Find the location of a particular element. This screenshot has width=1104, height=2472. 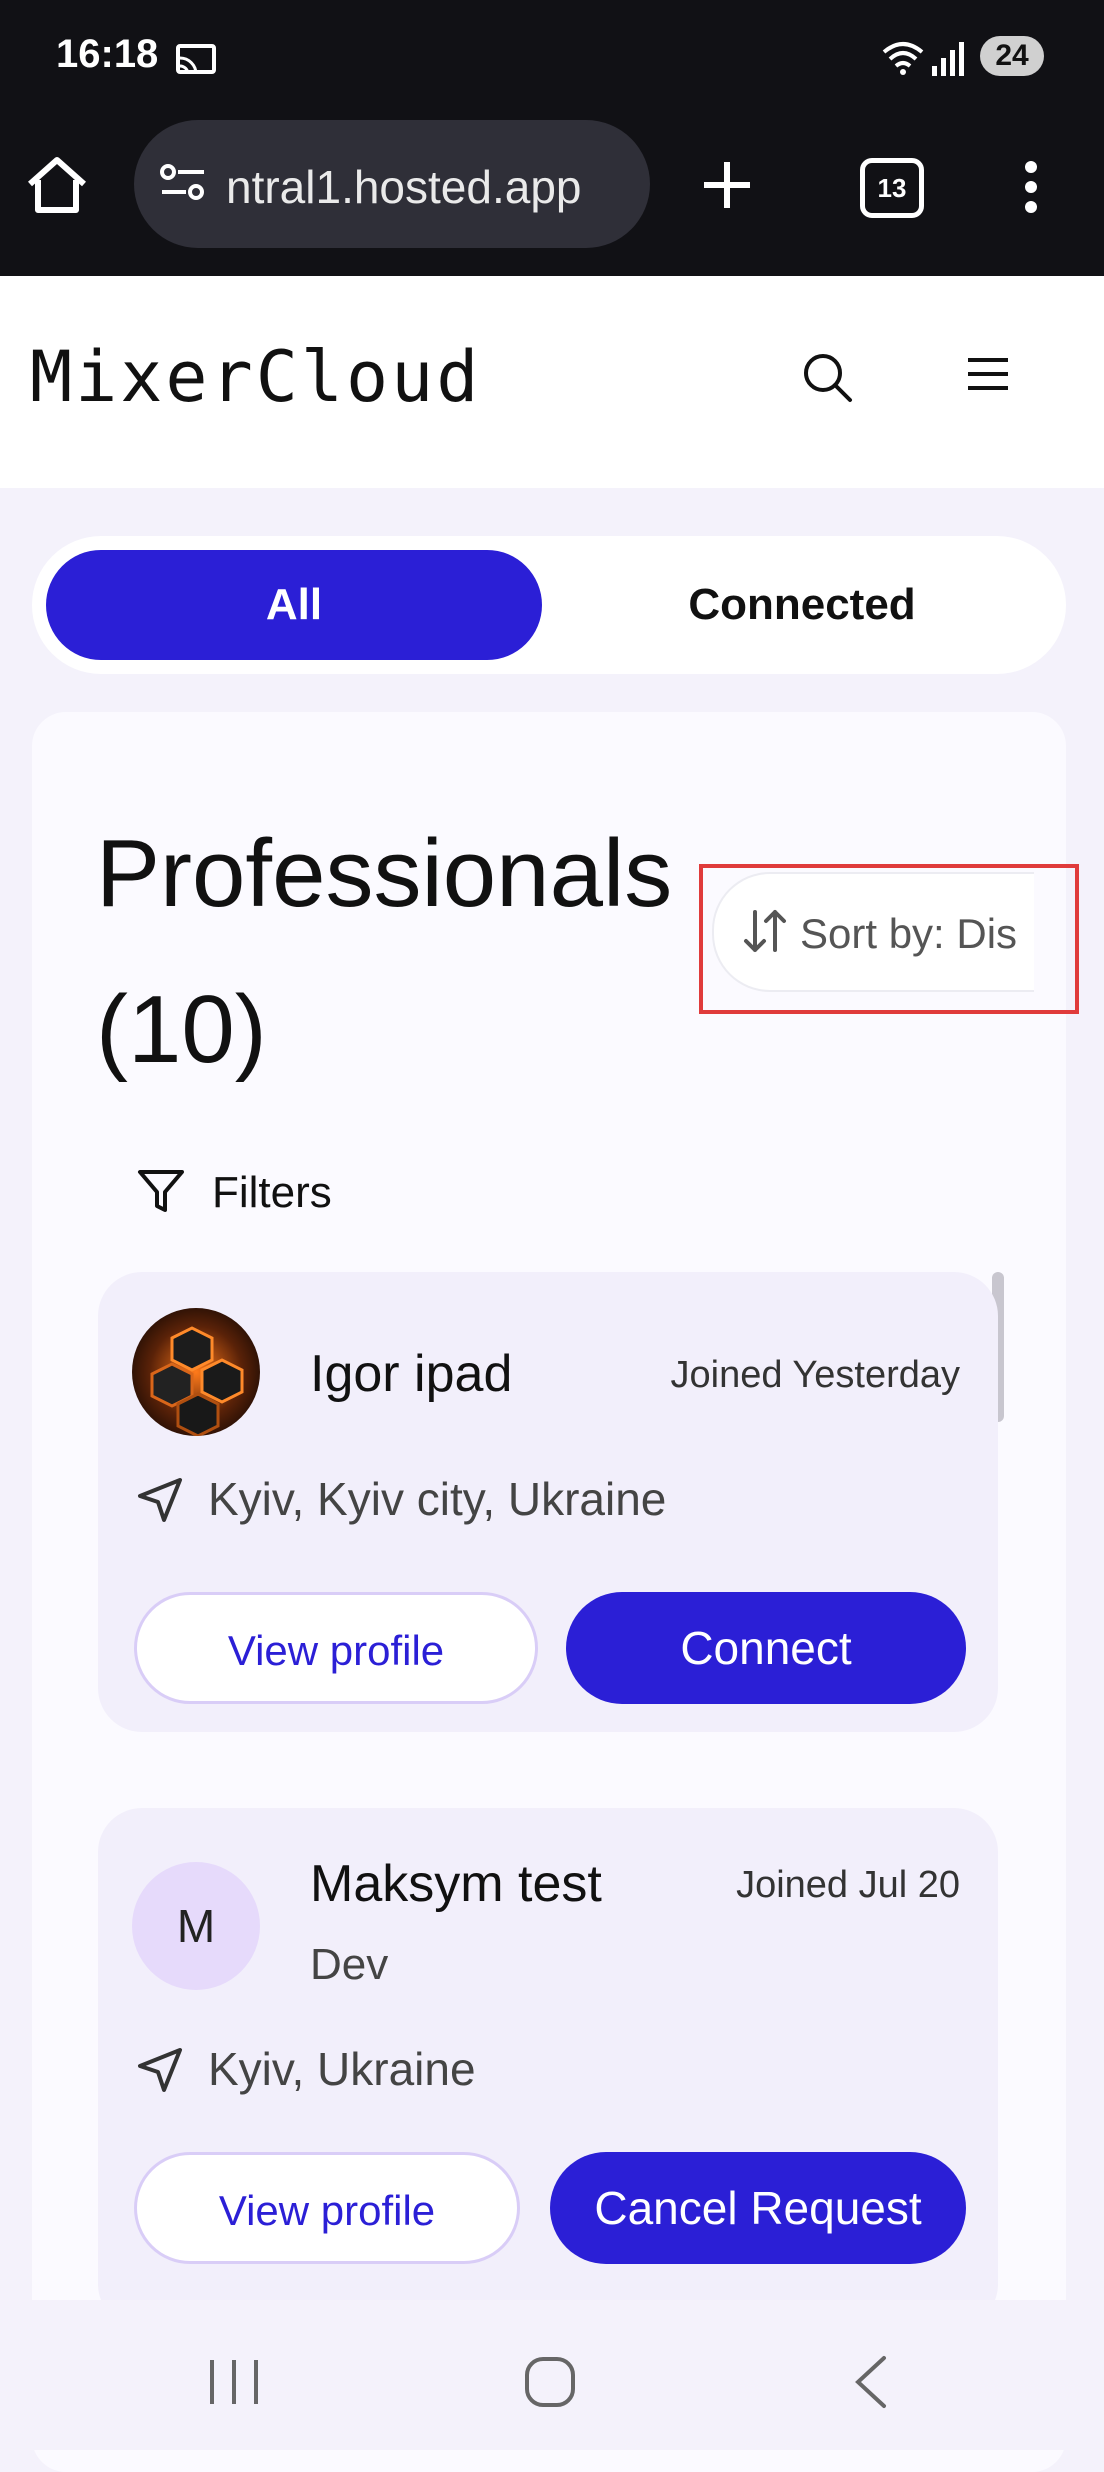

joined-date: Joined Jul 20 is located at coordinates (848, 1885).